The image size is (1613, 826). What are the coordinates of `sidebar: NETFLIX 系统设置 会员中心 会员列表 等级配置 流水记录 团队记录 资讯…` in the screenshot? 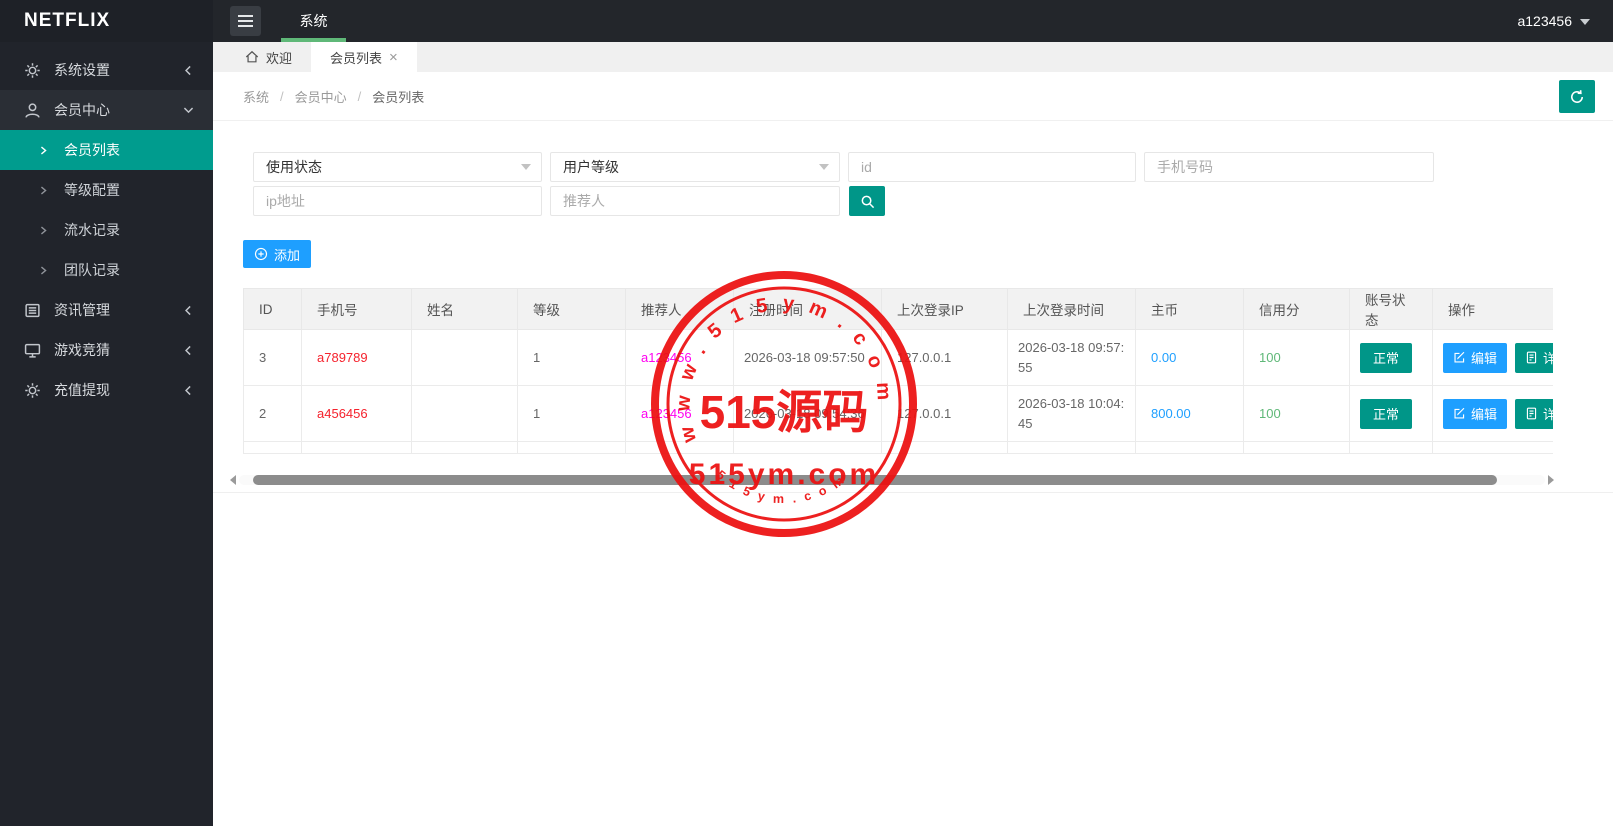 It's located at (106, 413).